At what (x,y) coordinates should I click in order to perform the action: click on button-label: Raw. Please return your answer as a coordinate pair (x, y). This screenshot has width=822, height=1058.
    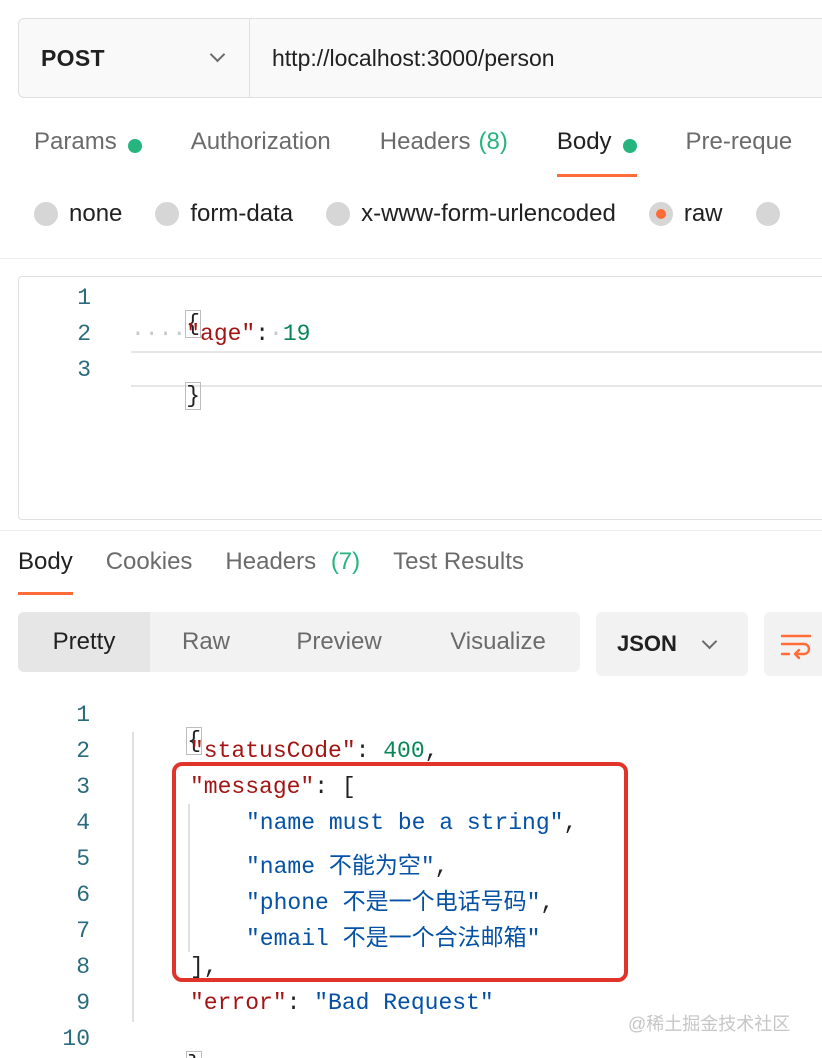
    Looking at the image, I should click on (205, 641).